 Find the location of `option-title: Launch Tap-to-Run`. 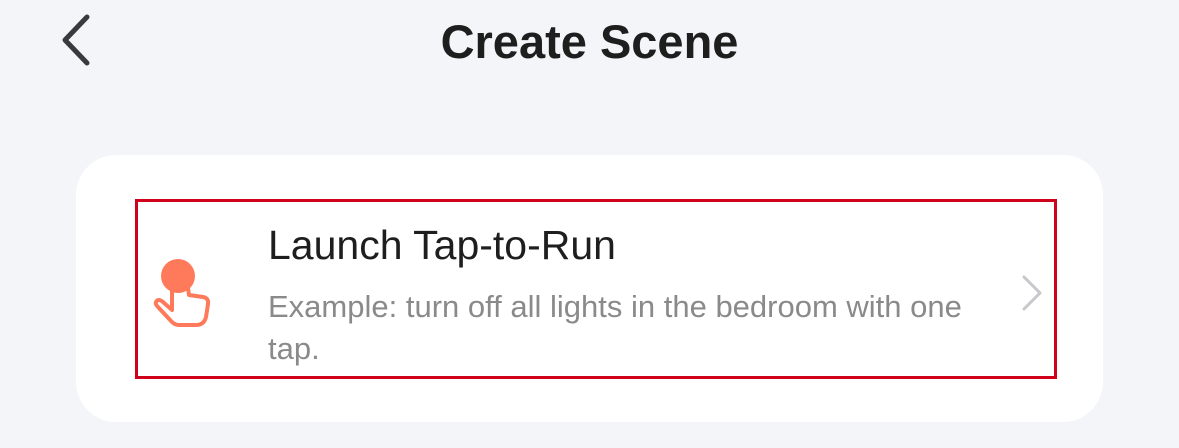

option-title: Launch Tap-to-Run is located at coordinates (442, 245).